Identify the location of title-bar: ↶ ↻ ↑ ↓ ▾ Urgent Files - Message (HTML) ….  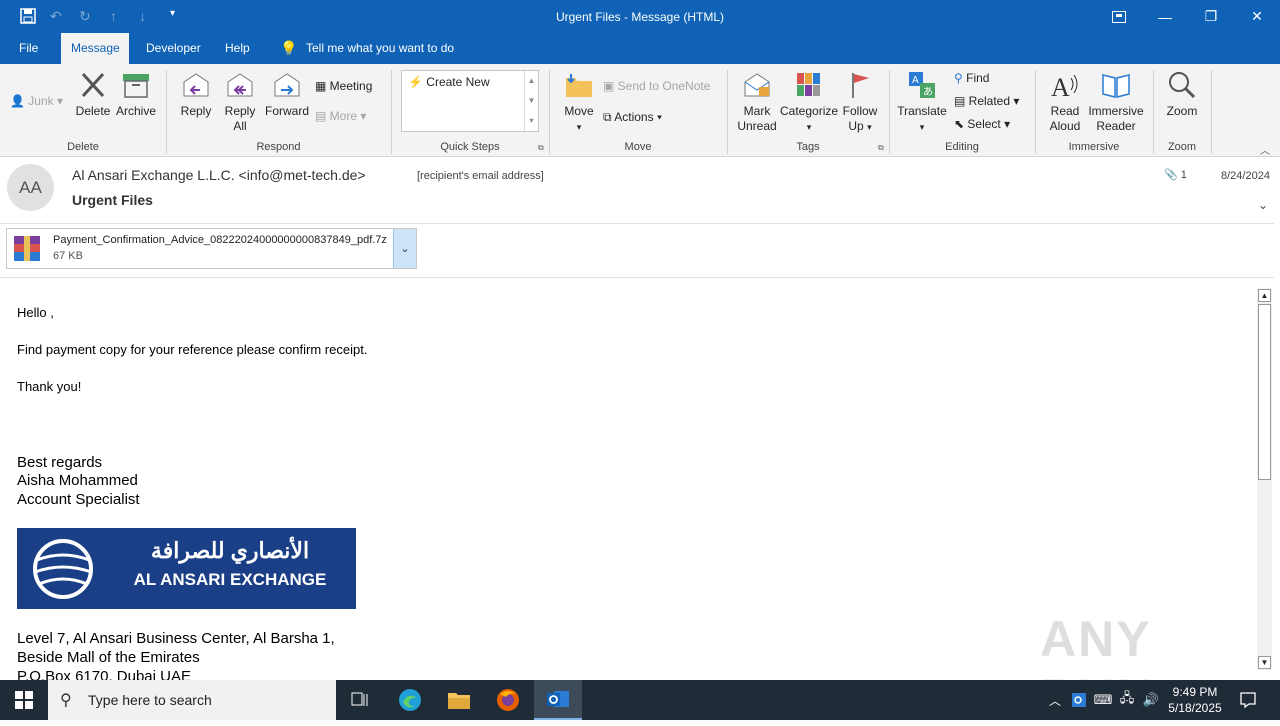
(640, 16).